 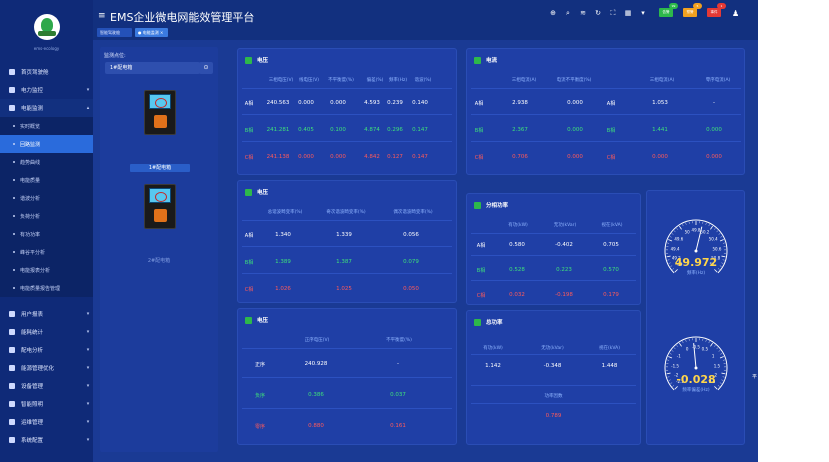 What do you see at coordinates (46, 48) in the screenshot?
I see `logo-text: ems-ecology` at bounding box center [46, 48].